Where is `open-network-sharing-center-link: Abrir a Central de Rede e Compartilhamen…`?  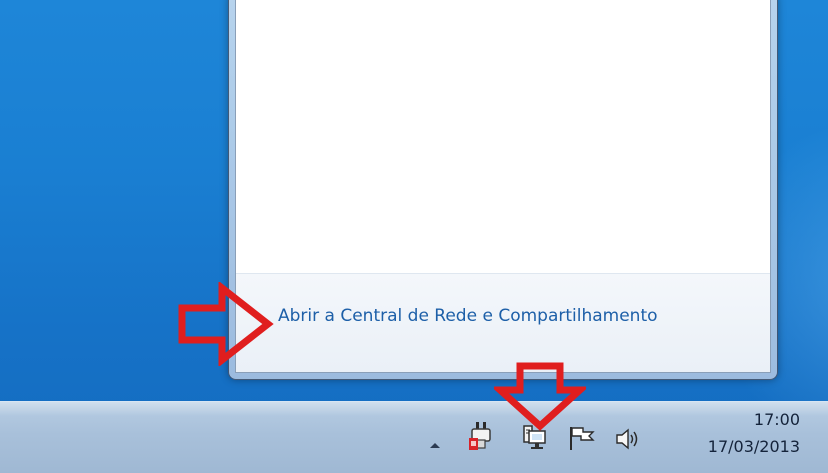
open-network-sharing-center-link: Abrir a Central de Rede e Compartilhamen… is located at coordinates (468, 316).